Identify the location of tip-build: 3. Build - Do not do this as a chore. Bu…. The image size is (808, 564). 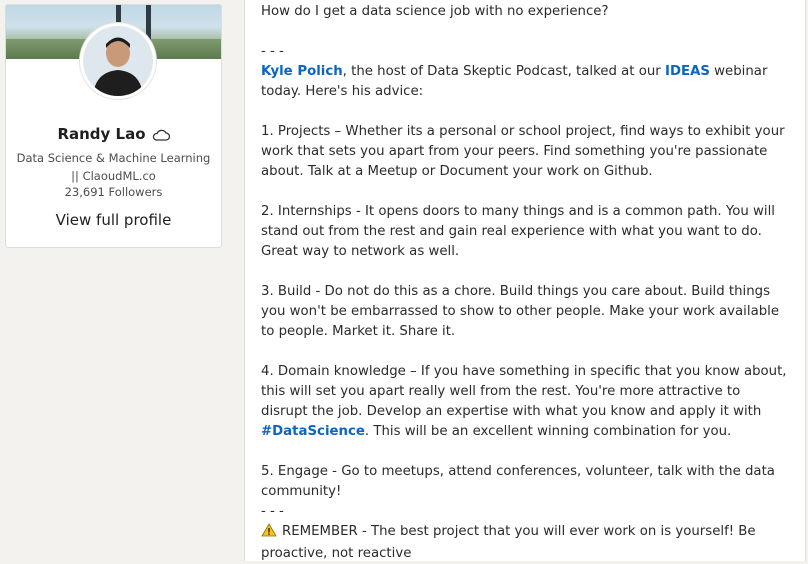
(520, 311).